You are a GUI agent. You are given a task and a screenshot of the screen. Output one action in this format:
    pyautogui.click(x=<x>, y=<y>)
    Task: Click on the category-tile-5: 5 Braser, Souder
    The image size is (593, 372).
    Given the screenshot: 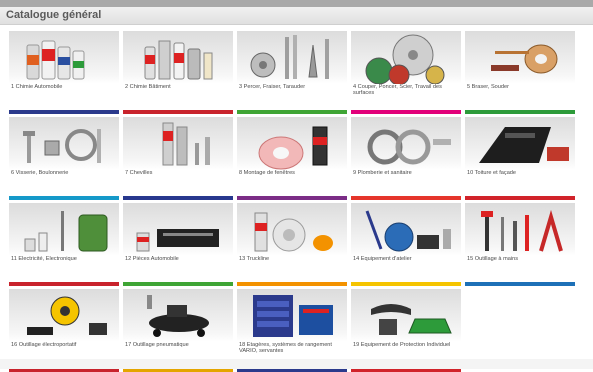 What is the action you would take?
    pyautogui.click(x=520, y=72)
    